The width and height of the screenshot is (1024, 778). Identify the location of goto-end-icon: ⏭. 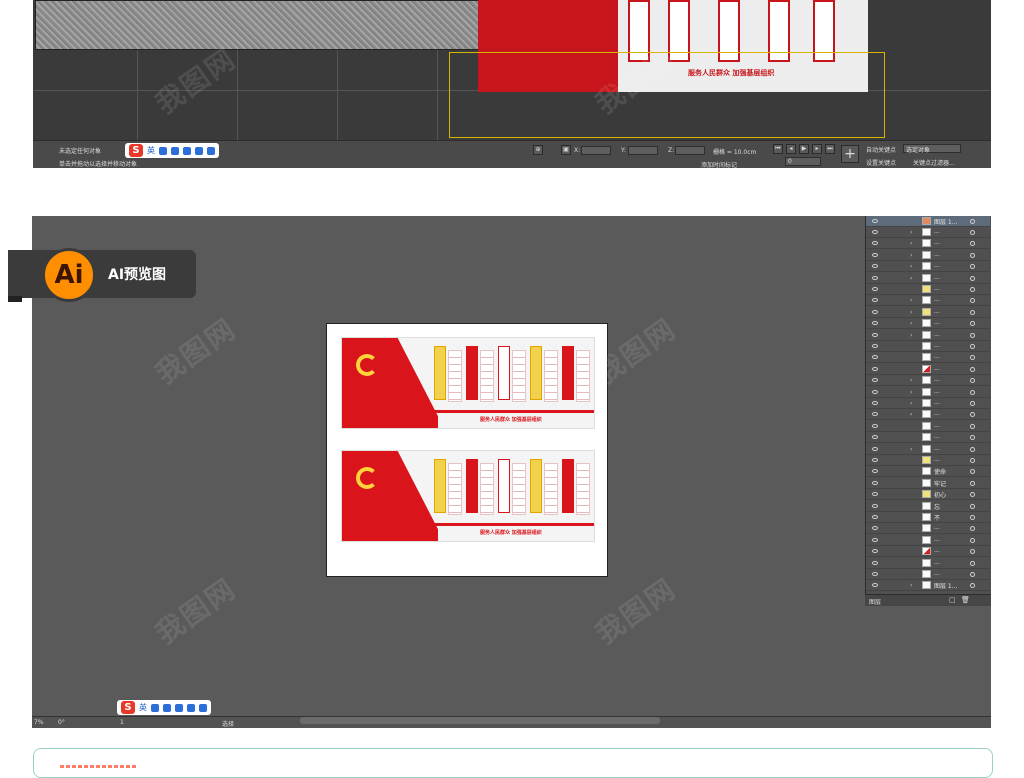
(830, 149).